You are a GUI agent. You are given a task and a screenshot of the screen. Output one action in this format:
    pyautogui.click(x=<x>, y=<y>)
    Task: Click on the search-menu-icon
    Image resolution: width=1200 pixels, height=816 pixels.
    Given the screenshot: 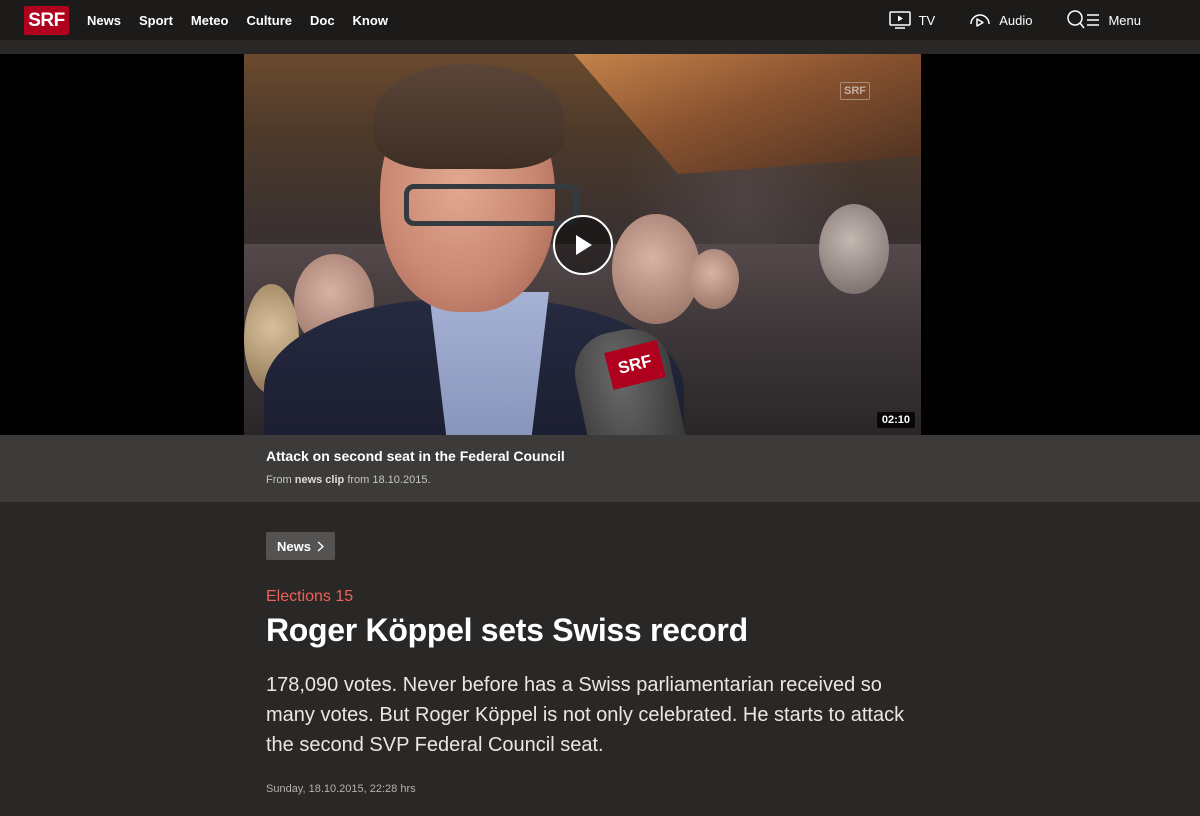 What is the action you would take?
    pyautogui.click(x=1083, y=19)
    